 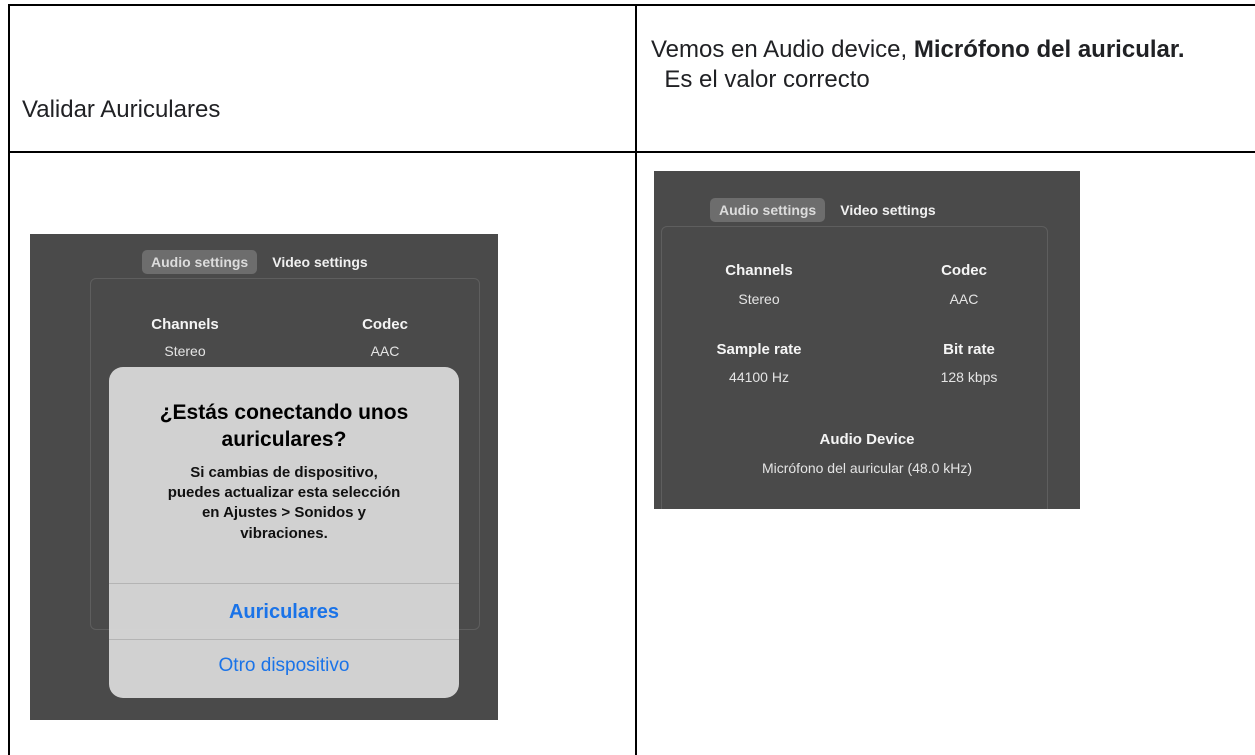 What do you see at coordinates (760, 79) in the screenshot?
I see `result-text-suffix: Es el valor correcto` at bounding box center [760, 79].